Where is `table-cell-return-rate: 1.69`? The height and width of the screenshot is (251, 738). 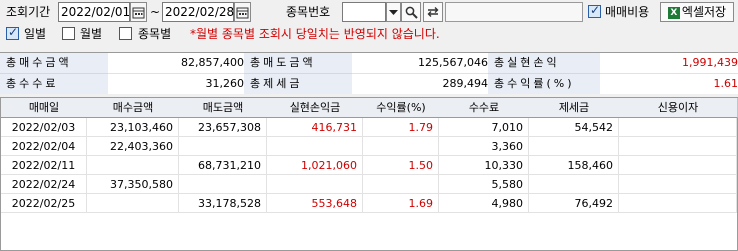 table-cell-return-rate: 1.69 is located at coordinates (401, 203).